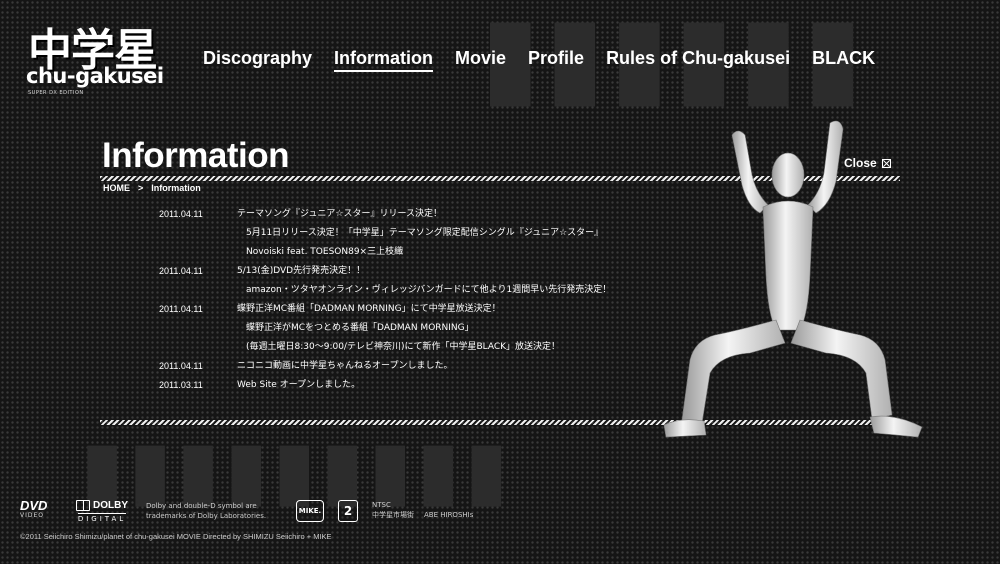  I want to click on dvd-sub: VIDEO, so click(32, 515).